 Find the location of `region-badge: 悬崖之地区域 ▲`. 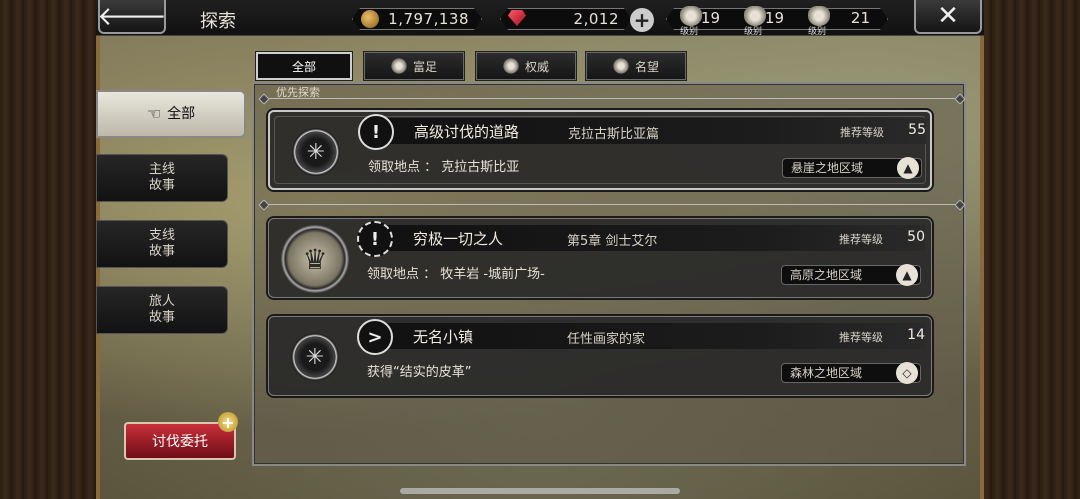

region-badge: 悬崖之地区域 ▲ is located at coordinates (852, 168).